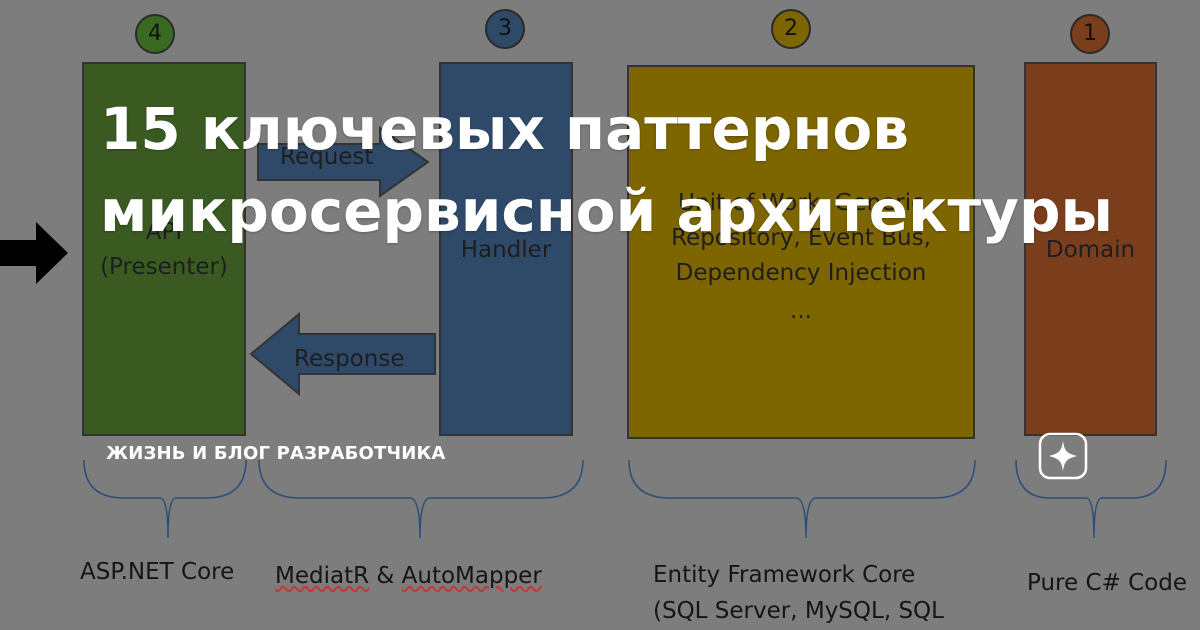 Image resolution: width=1200 pixels, height=630 pixels. What do you see at coordinates (165, 499) in the screenshot?
I see `brace-api` at bounding box center [165, 499].